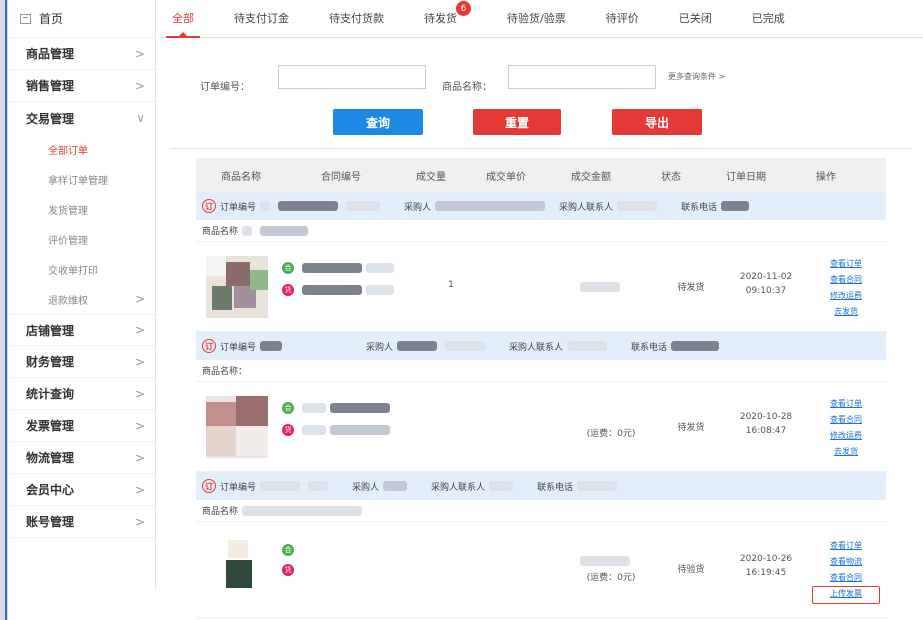 This screenshot has height=620, width=923. Describe the element at coordinates (50, 118) in the screenshot. I see `sidebar-item-label: 交易管理` at that location.